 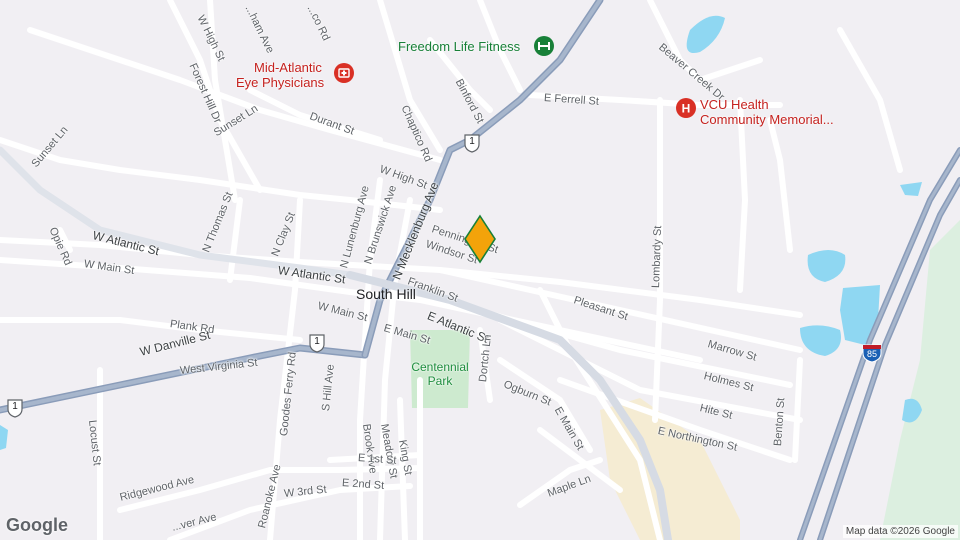 What do you see at coordinates (657, 257) in the screenshot?
I see `street-label: Lombardy St` at bounding box center [657, 257].